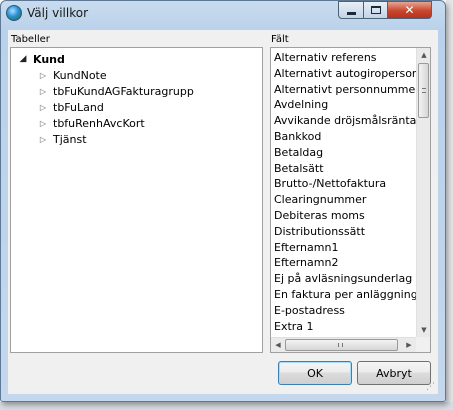  I want to click on close-icon: ✕, so click(409, 10).